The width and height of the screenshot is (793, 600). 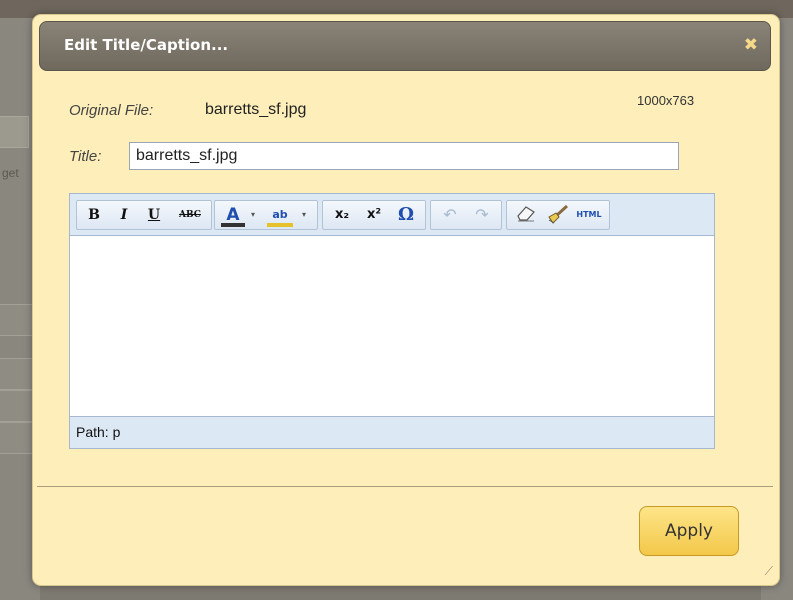 What do you see at coordinates (406, 215) in the screenshot?
I see `special-character-button: Ω` at bounding box center [406, 215].